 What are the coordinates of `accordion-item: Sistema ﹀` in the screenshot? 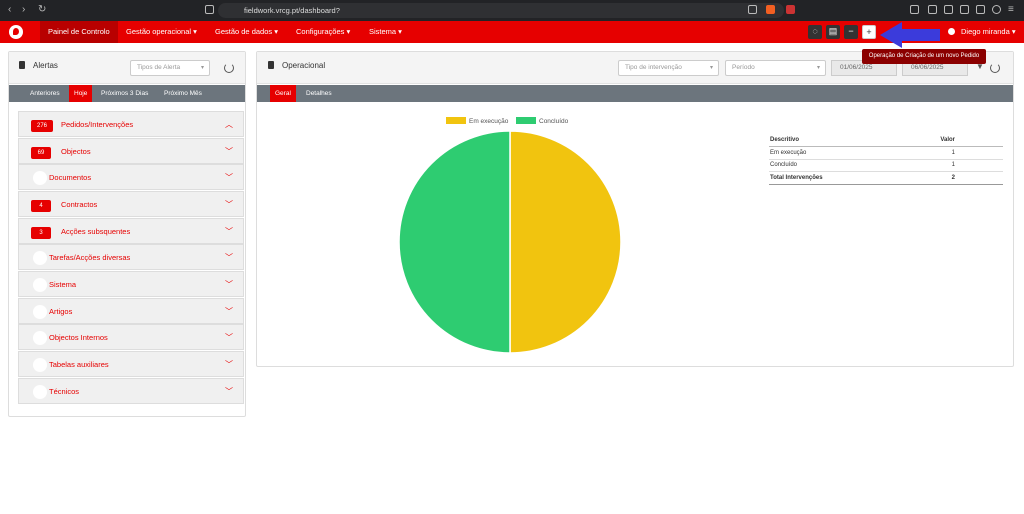 It's located at (131, 284).